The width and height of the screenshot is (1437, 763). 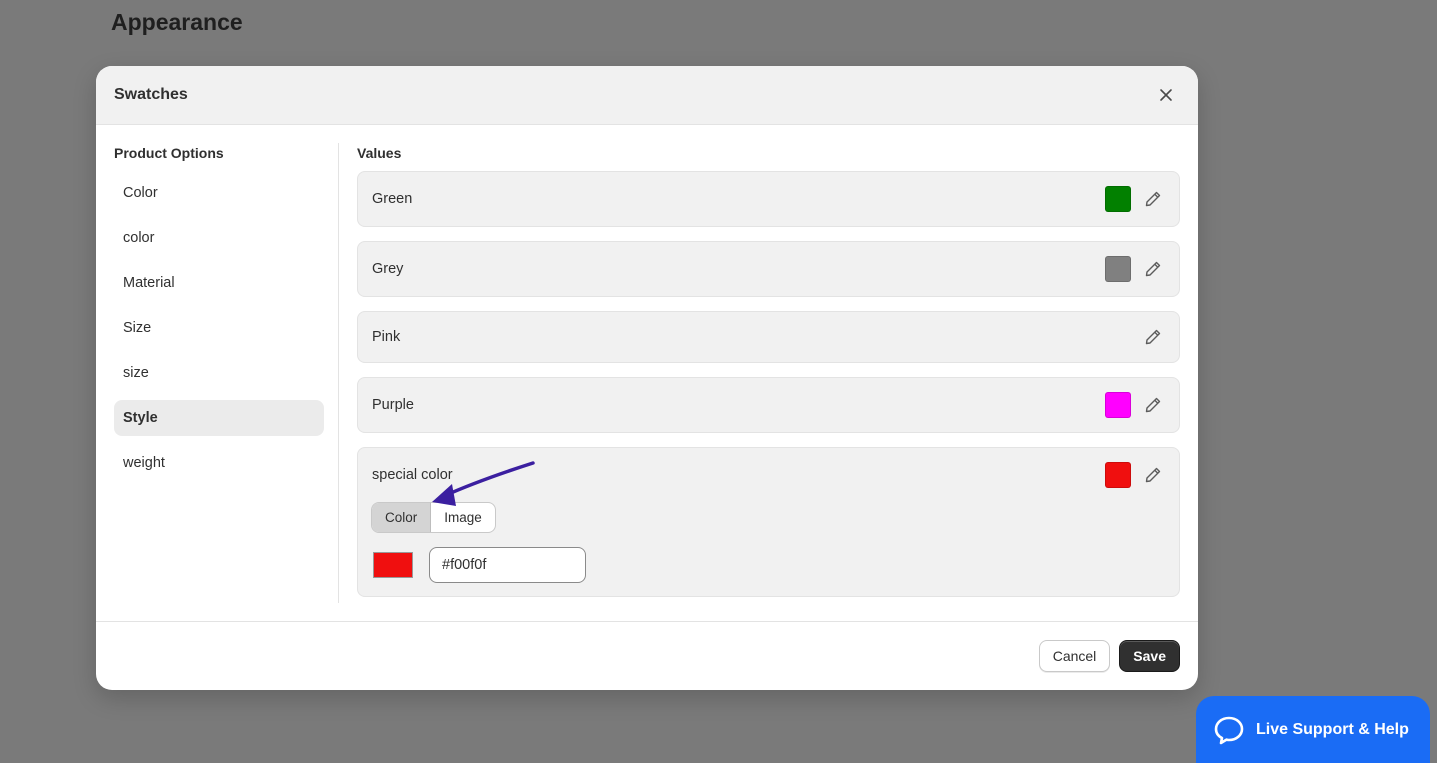 I want to click on modal-title: Swatches, so click(x=151, y=94).